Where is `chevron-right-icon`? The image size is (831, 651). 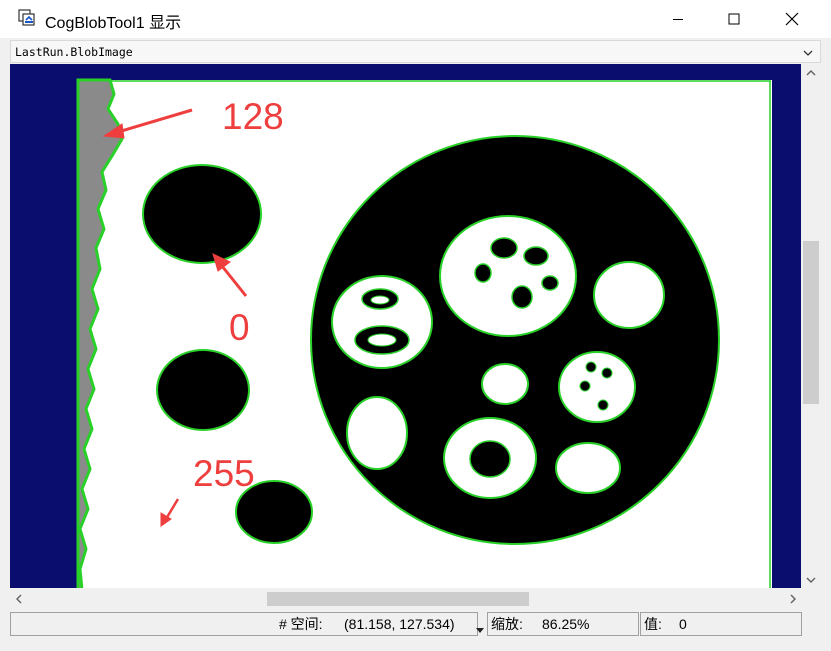
chevron-right-icon is located at coordinates (793, 599).